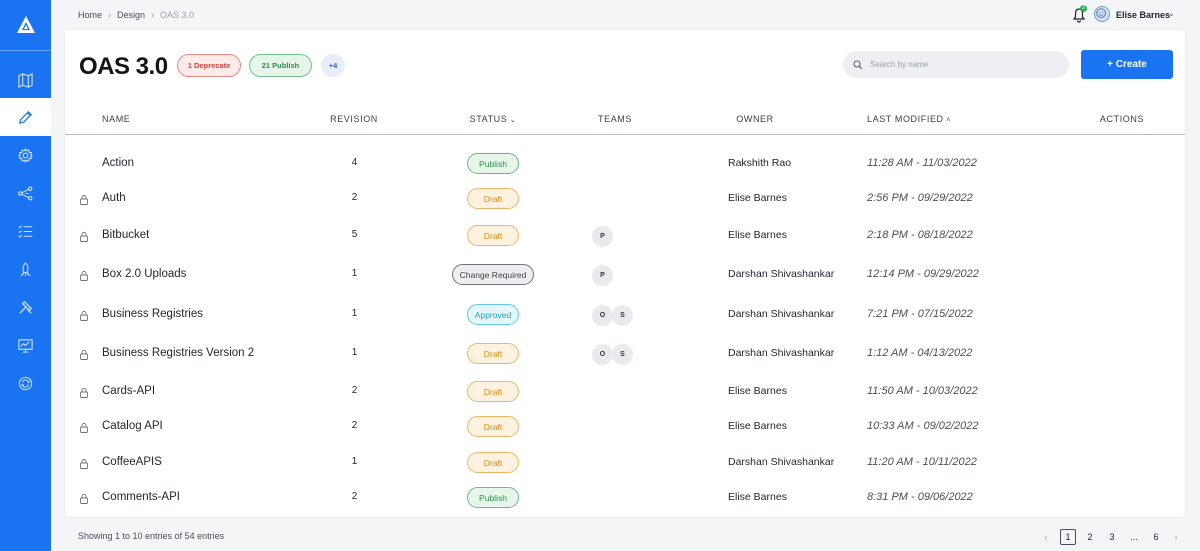  What do you see at coordinates (920, 497) in the screenshot?
I see `last-modified: 8:31 PM - 09/06/2022` at bounding box center [920, 497].